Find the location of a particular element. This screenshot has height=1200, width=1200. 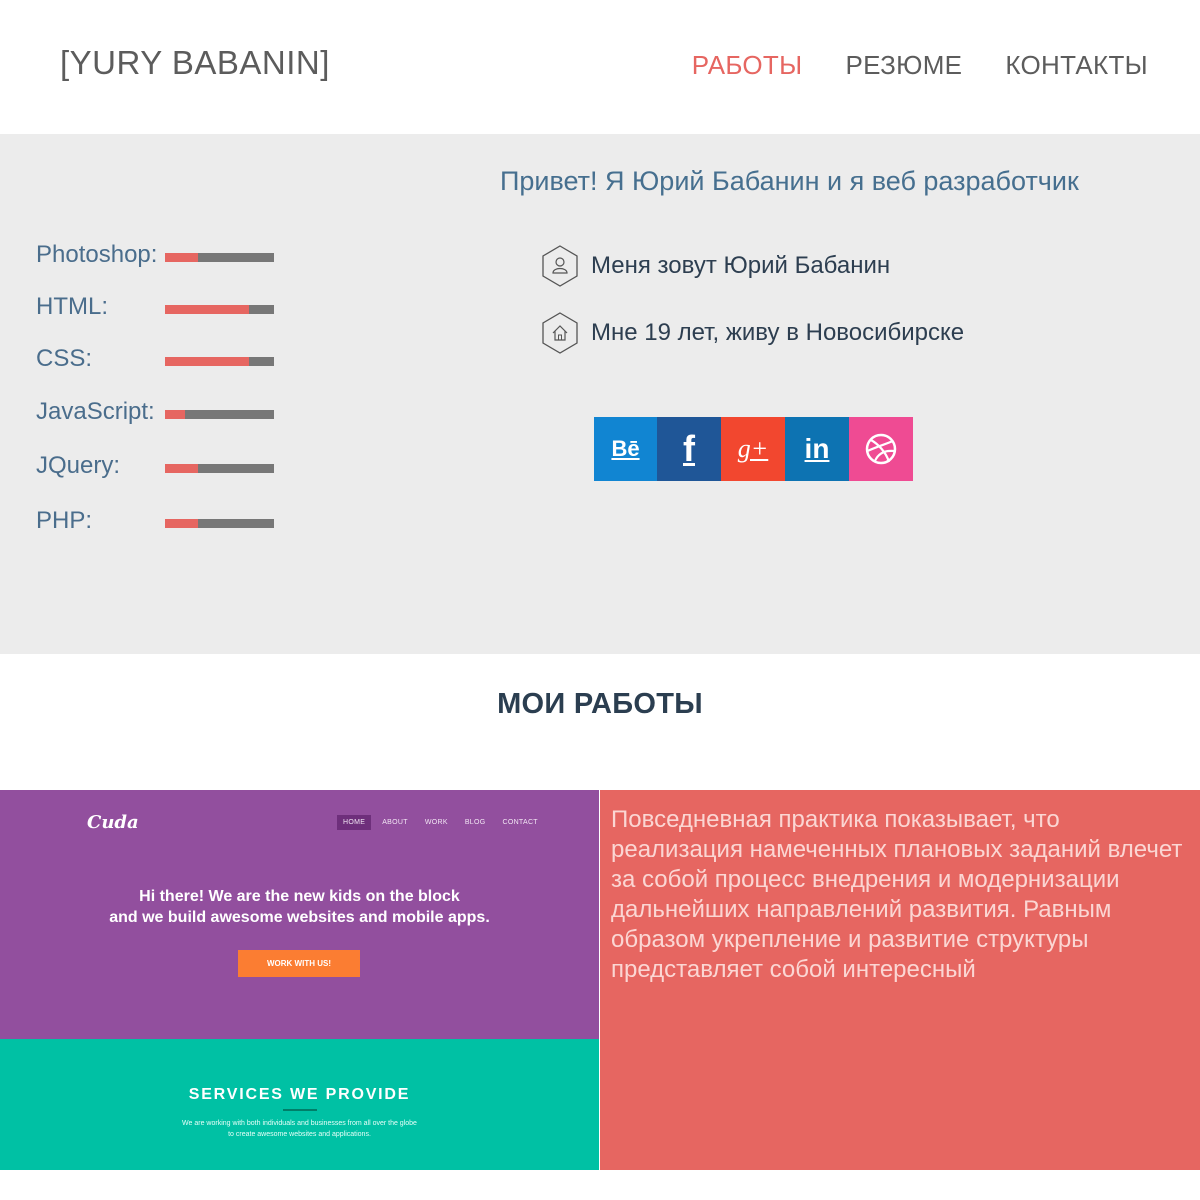

behance-link: Bē is located at coordinates (625, 449).